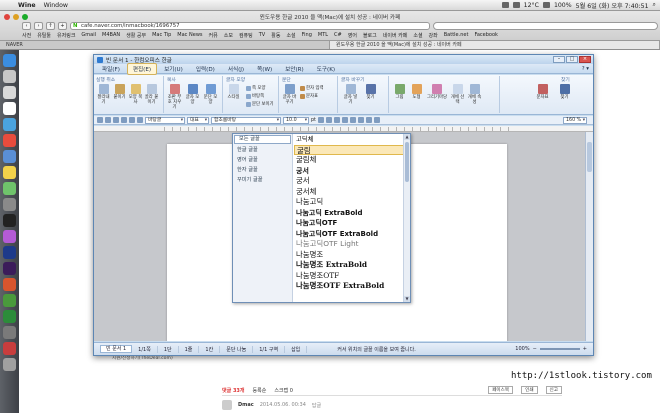  What do you see at coordinates (246, 405) in the screenshot?
I see `commenter-name: Dmac` at bounding box center [246, 405].